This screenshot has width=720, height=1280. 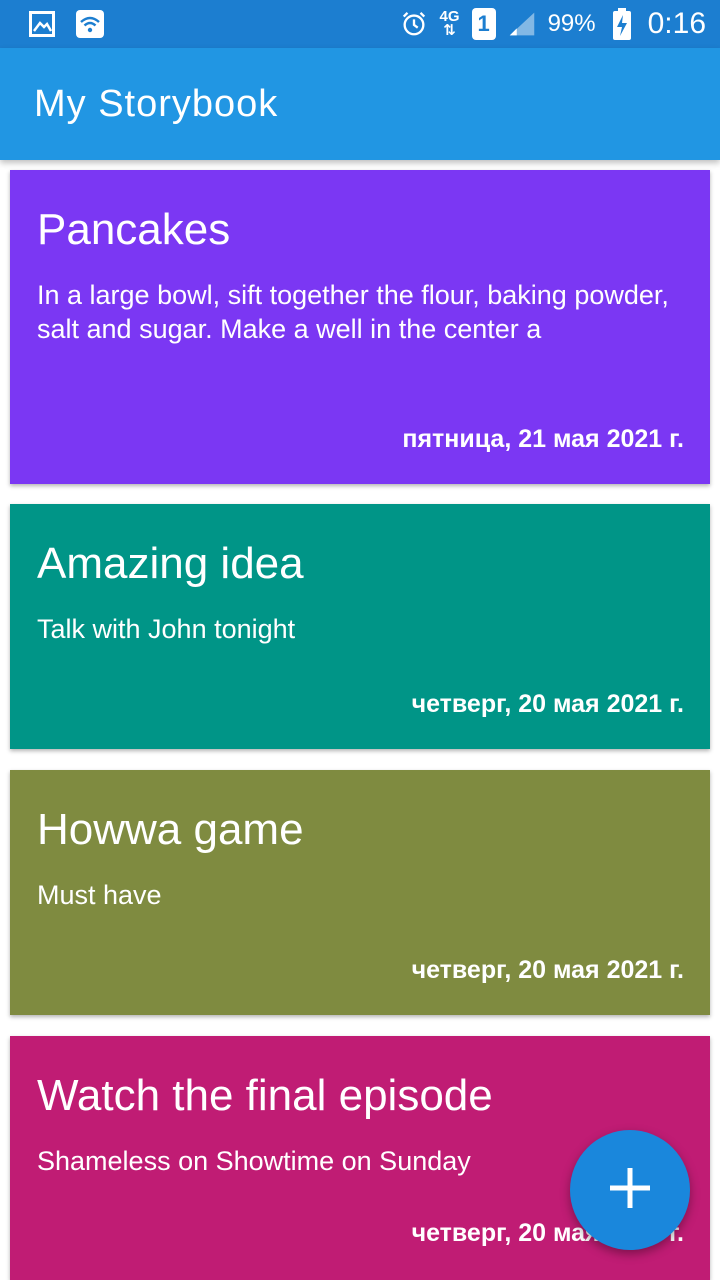 I want to click on alarm-icon, so click(x=414, y=24).